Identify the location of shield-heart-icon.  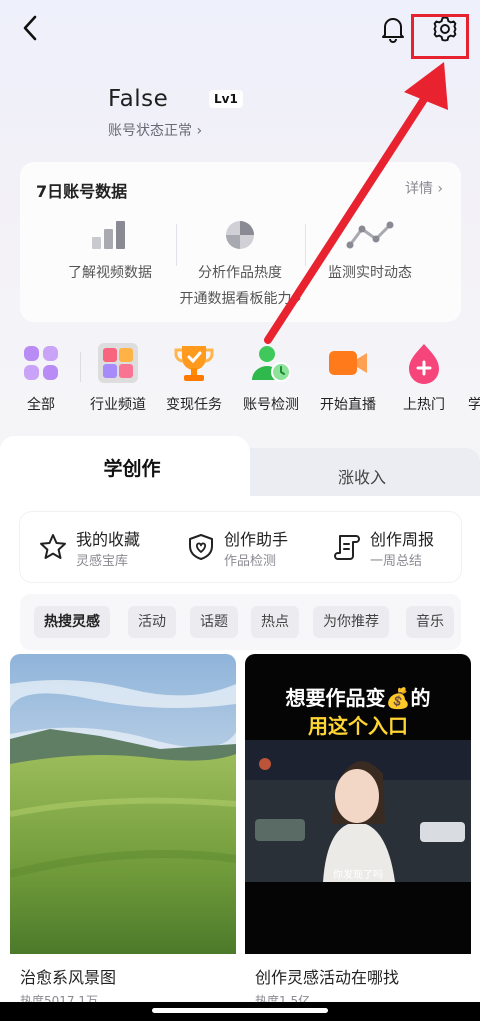
(201, 547).